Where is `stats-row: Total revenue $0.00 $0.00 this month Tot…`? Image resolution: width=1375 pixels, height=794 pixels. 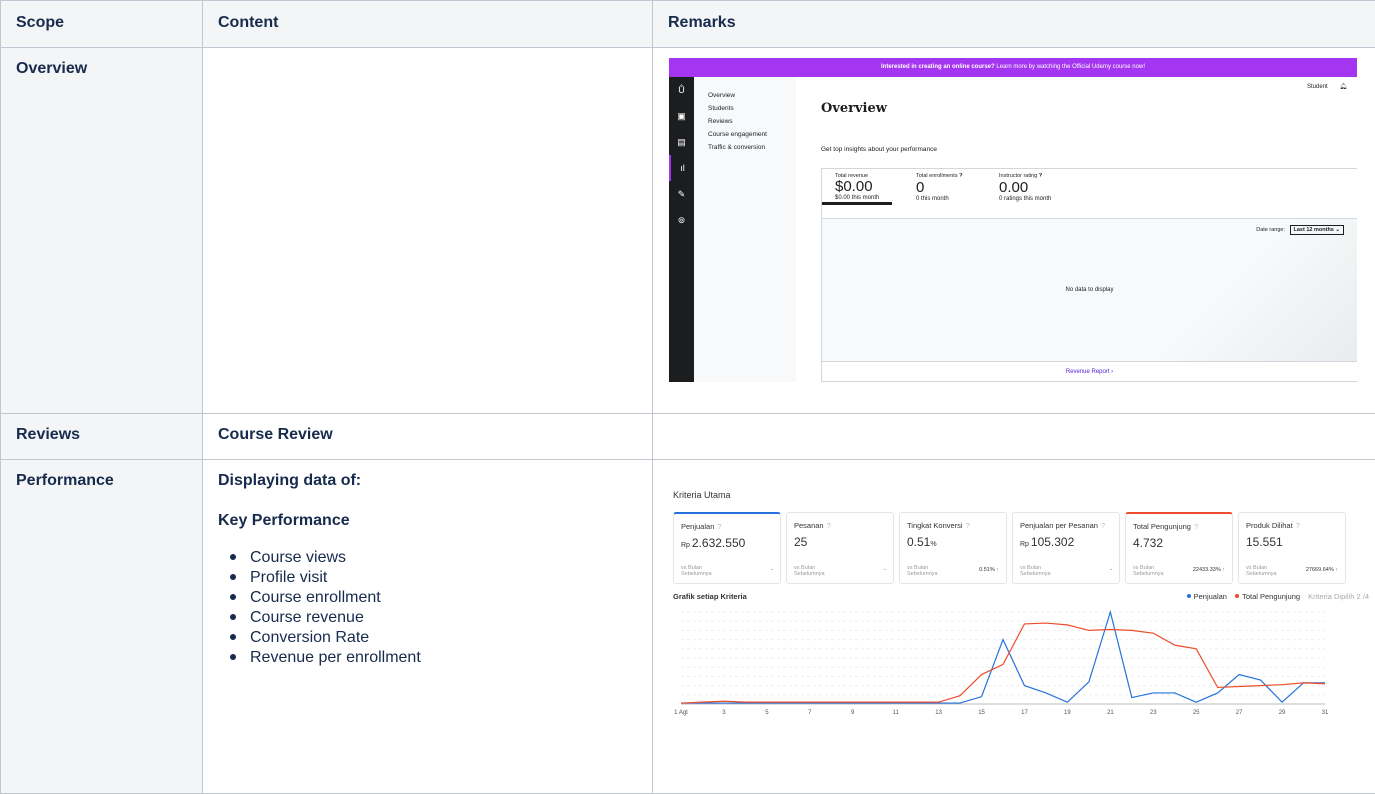 stats-row: Total revenue $0.00 $0.00 this month Tot… is located at coordinates (1089, 194).